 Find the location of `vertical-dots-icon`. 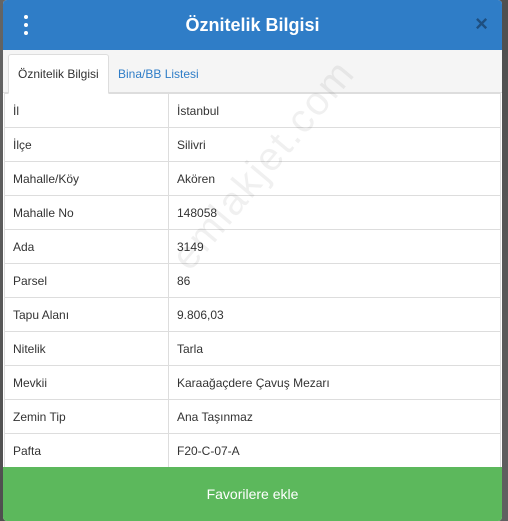

vertical-dots-icon is located at coordinates (26, 25).